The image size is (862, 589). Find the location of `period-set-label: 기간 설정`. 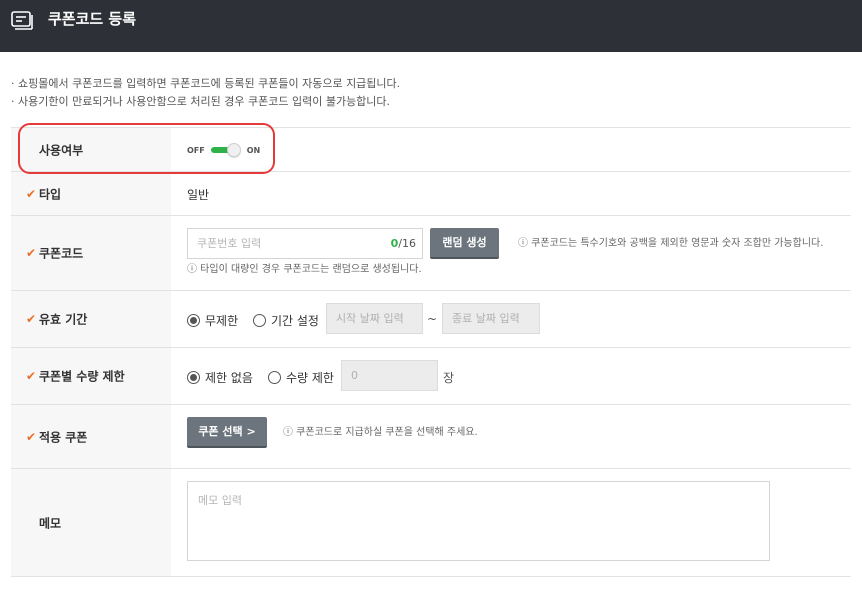

period-set-label: 기간 설정 is located at coordinates (295, 321).